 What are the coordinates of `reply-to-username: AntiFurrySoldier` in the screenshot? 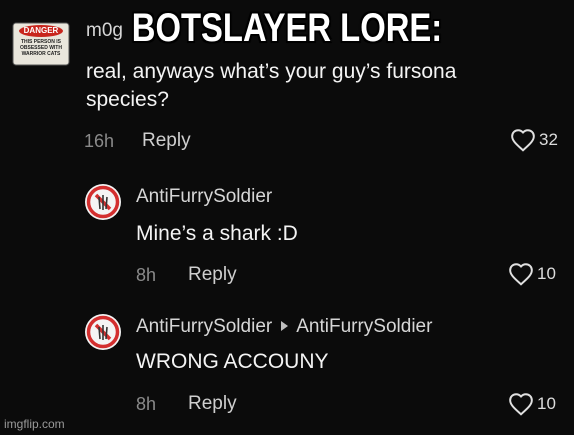 It's located at (364, 327).